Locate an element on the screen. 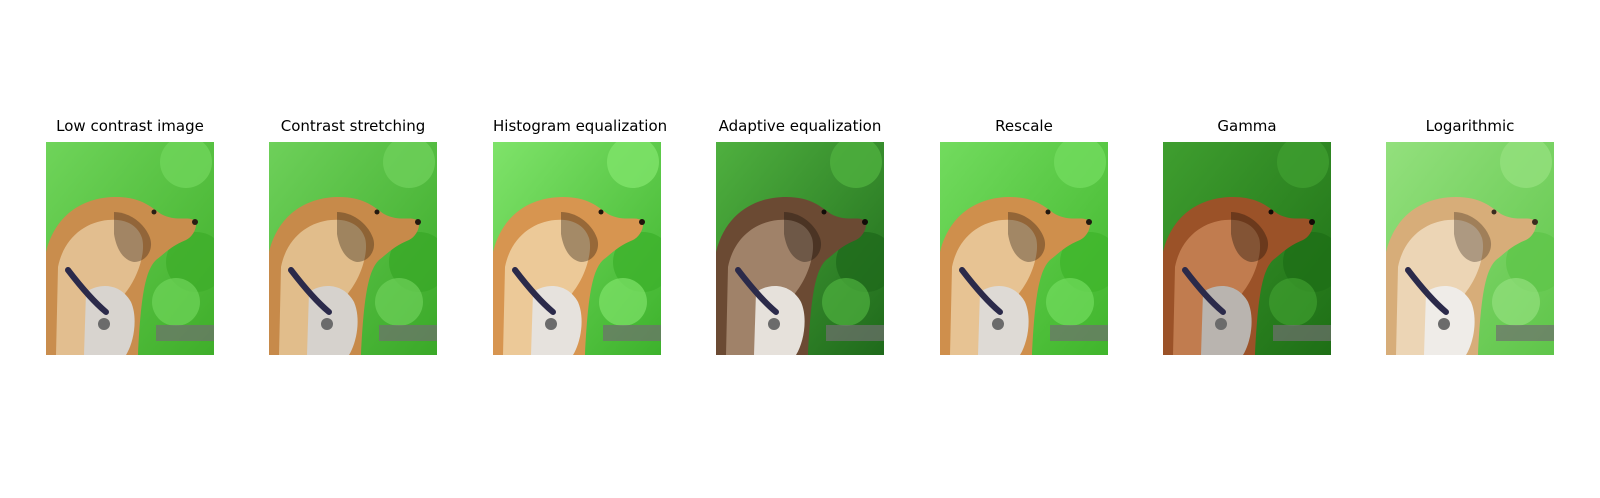 This screenshot has width=1600, height=498. panel-adaptive-equalization: Adaptive equalization is located at coordinates (800, 236).